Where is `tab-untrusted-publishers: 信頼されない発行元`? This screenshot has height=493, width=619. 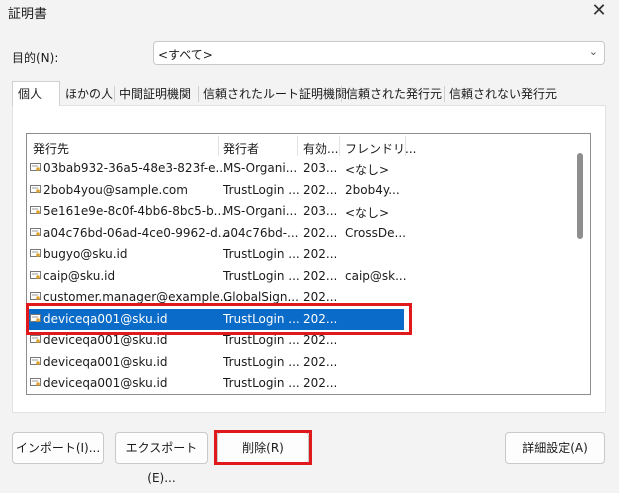
tab-untrusted-publishers: 信頼されない発行元 is located at coordinates (503, 94).